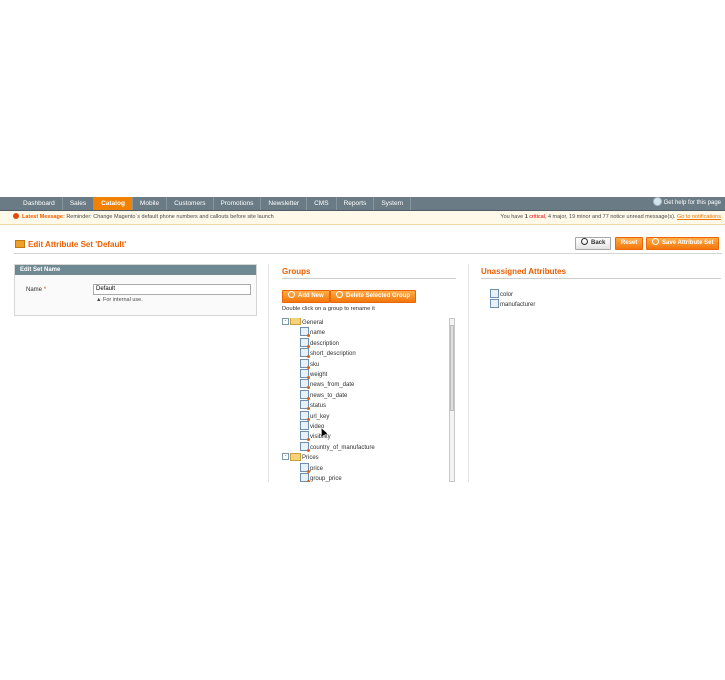  I want to click on column-divider-right, so click(468, 373).